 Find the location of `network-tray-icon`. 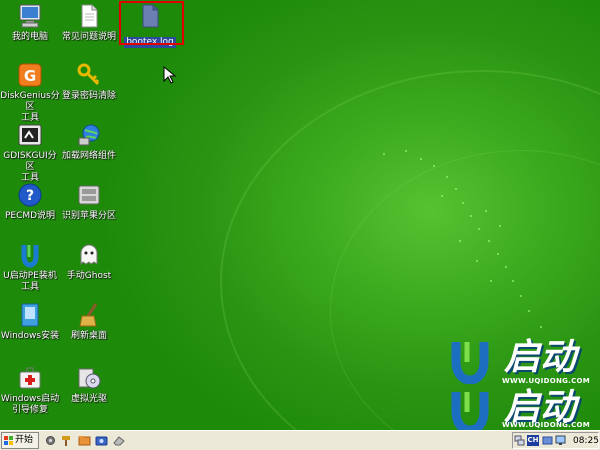

network-tray-icon is located at coordinates (519, 440).